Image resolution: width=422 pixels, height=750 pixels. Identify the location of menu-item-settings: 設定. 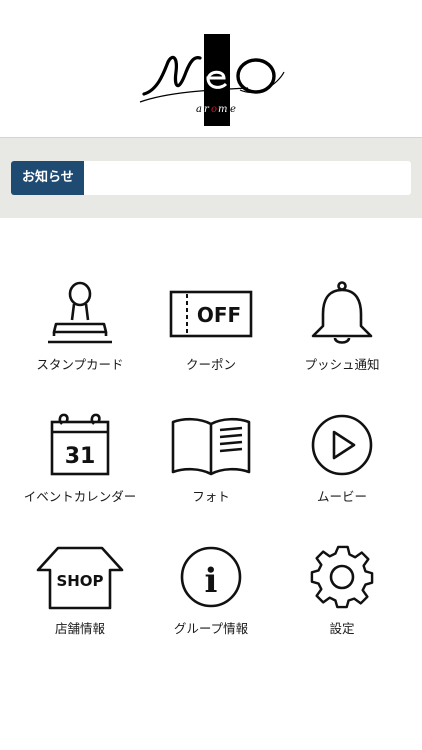
(342, 599).